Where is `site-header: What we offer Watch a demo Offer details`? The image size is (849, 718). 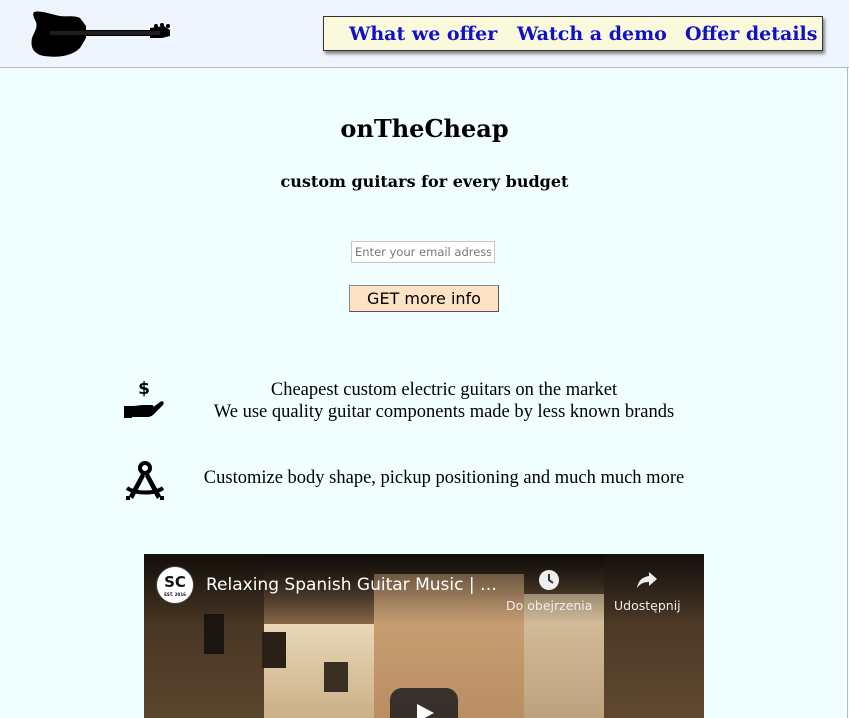 site-header: What we offer Watch a demo Offer details is located at coordinates (424, 34).